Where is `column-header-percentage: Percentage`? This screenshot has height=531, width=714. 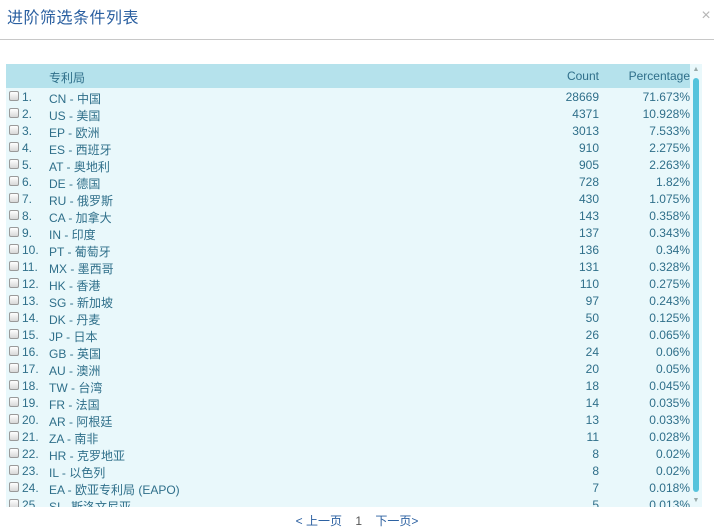 column-header-percentage: Percentage is located at coordinates (659, 76).